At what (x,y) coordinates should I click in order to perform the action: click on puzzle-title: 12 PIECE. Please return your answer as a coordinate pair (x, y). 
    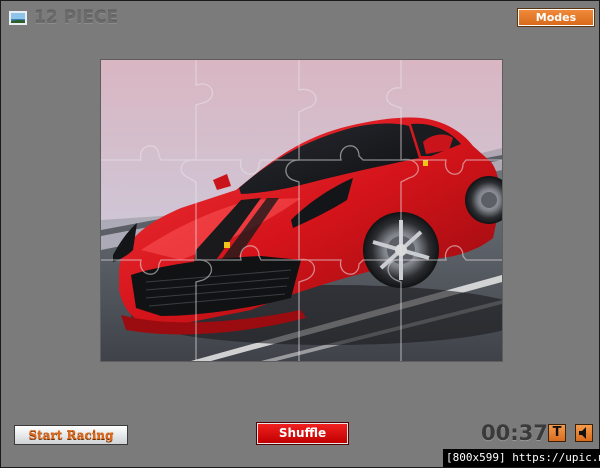
    Looking at the image, I should click on (76, 18).